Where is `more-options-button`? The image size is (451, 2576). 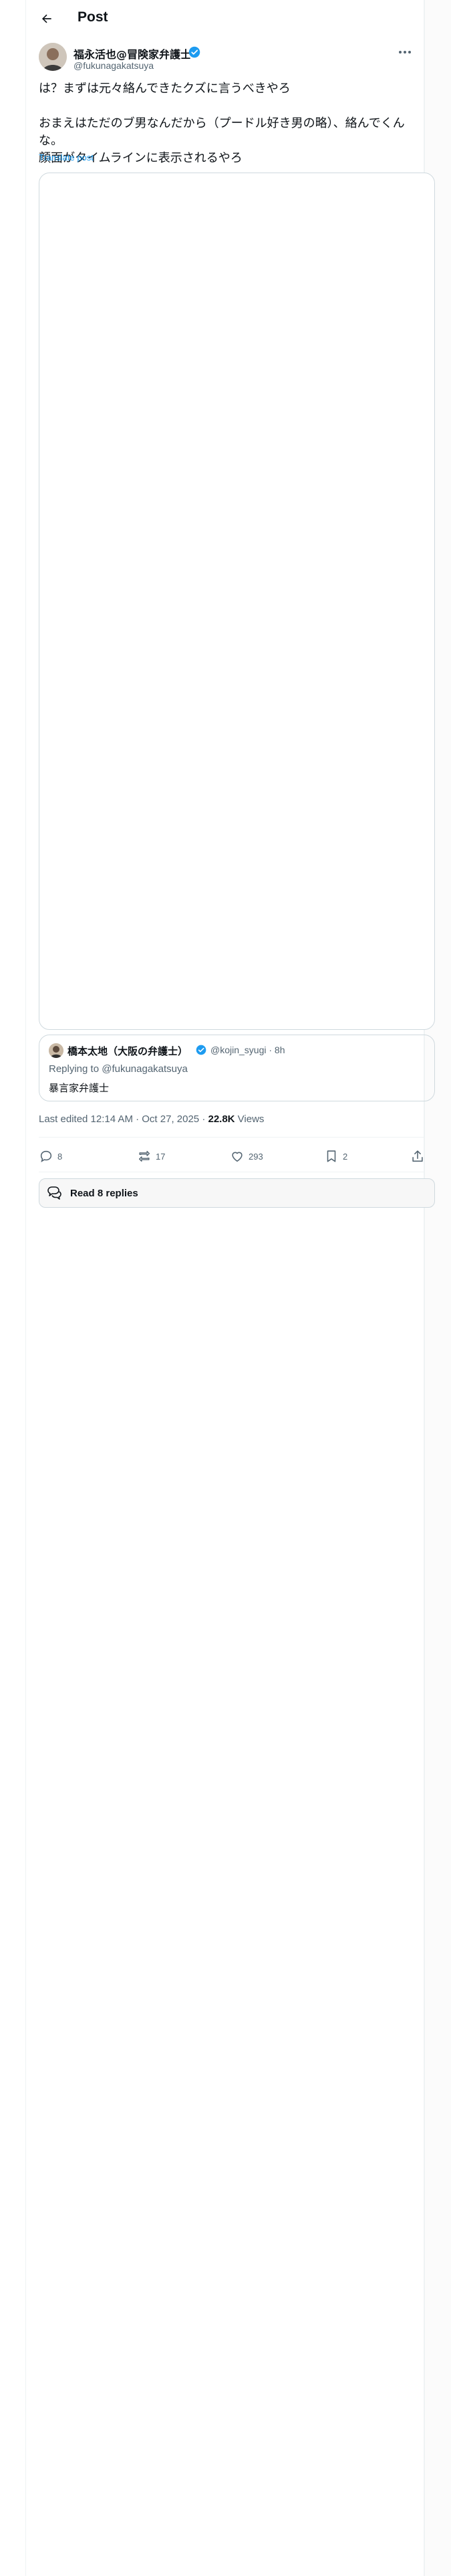
more-options-button is located at coordinates (405, 52).